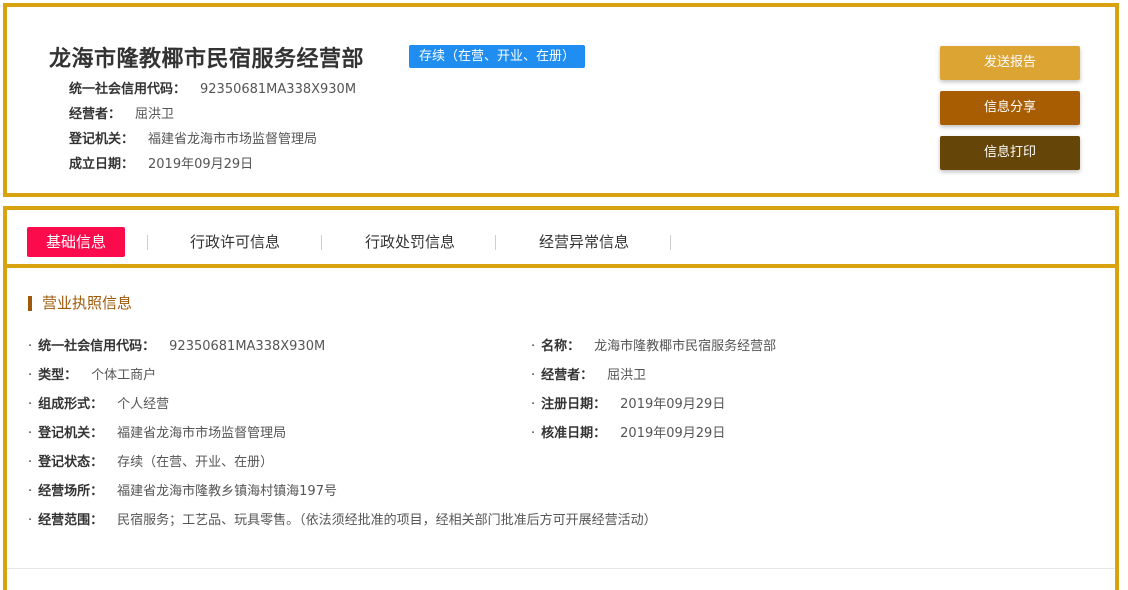 This screenshot has height=590, width=1128. What do you see at coordinates (195, 462) in the screenshot?
I see `field-value: 存续（在营、开业、在册）` at bounding box center [195, 462].